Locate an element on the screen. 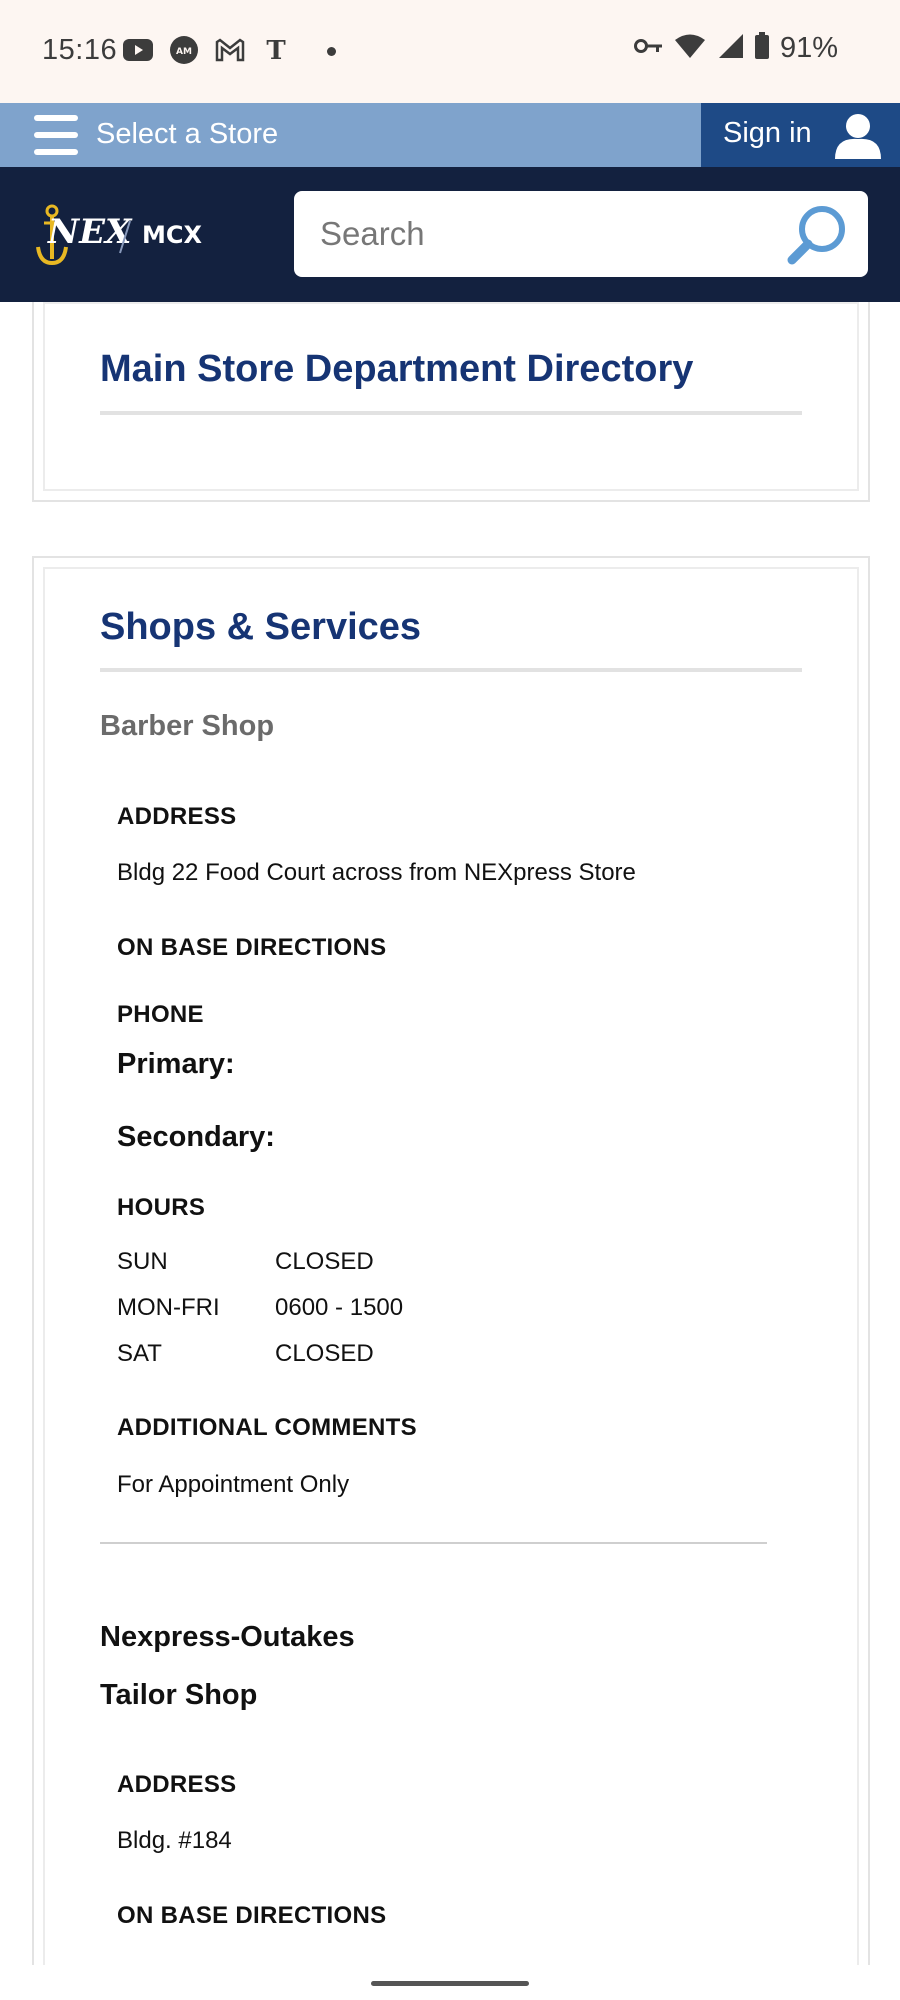 This screenshot has width=900, height=2000. secondary-phone-label: Secondary: is located at coordinates (196, 1137).